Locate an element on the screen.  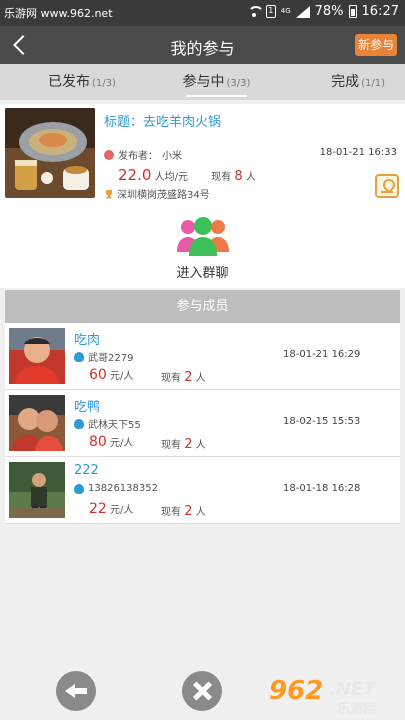
publisher-label: 发布者： is located at coordinates (138, 156).